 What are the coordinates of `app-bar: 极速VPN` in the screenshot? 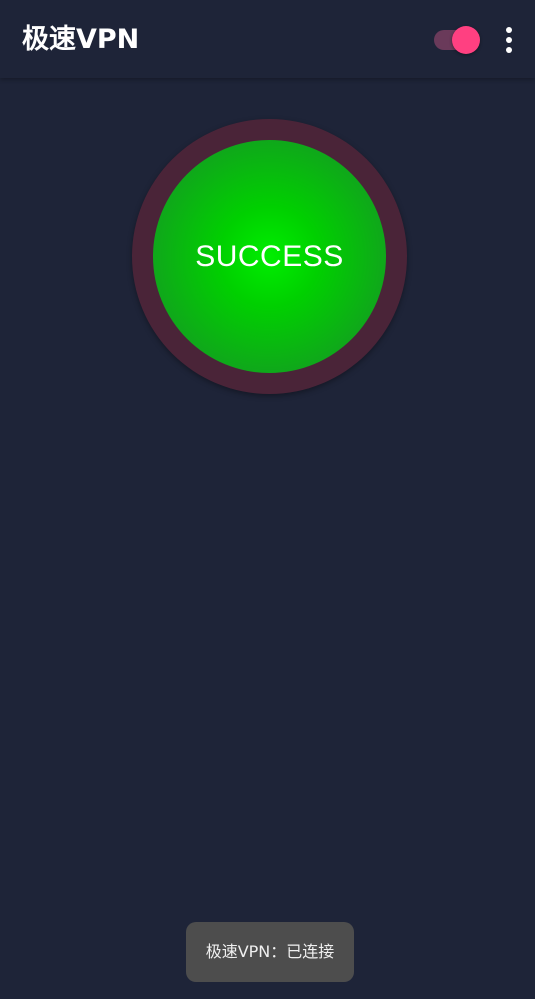 It's located at (267, 39).